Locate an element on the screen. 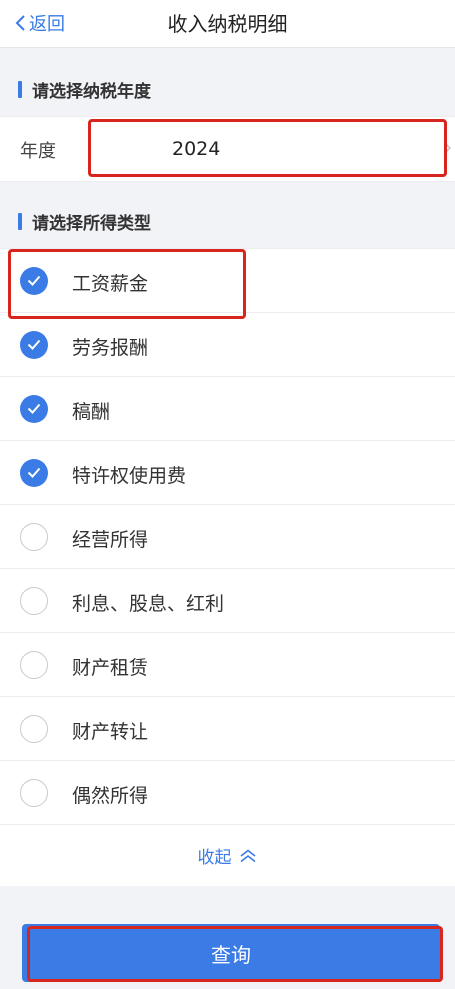  income-type-item: 劳务报酬 is located at coordinates (227, 344).